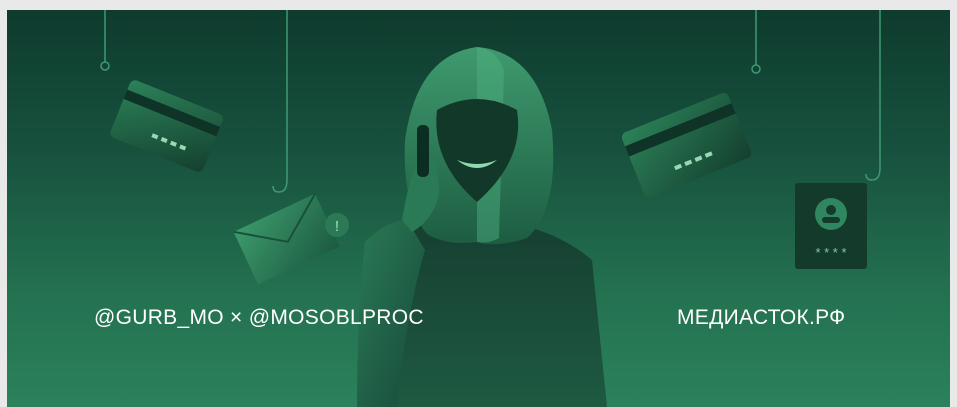  What do you see at coordinates (286, 239) in the screenshot?
I see `envelope-icon` at bounding box center [286, 239].